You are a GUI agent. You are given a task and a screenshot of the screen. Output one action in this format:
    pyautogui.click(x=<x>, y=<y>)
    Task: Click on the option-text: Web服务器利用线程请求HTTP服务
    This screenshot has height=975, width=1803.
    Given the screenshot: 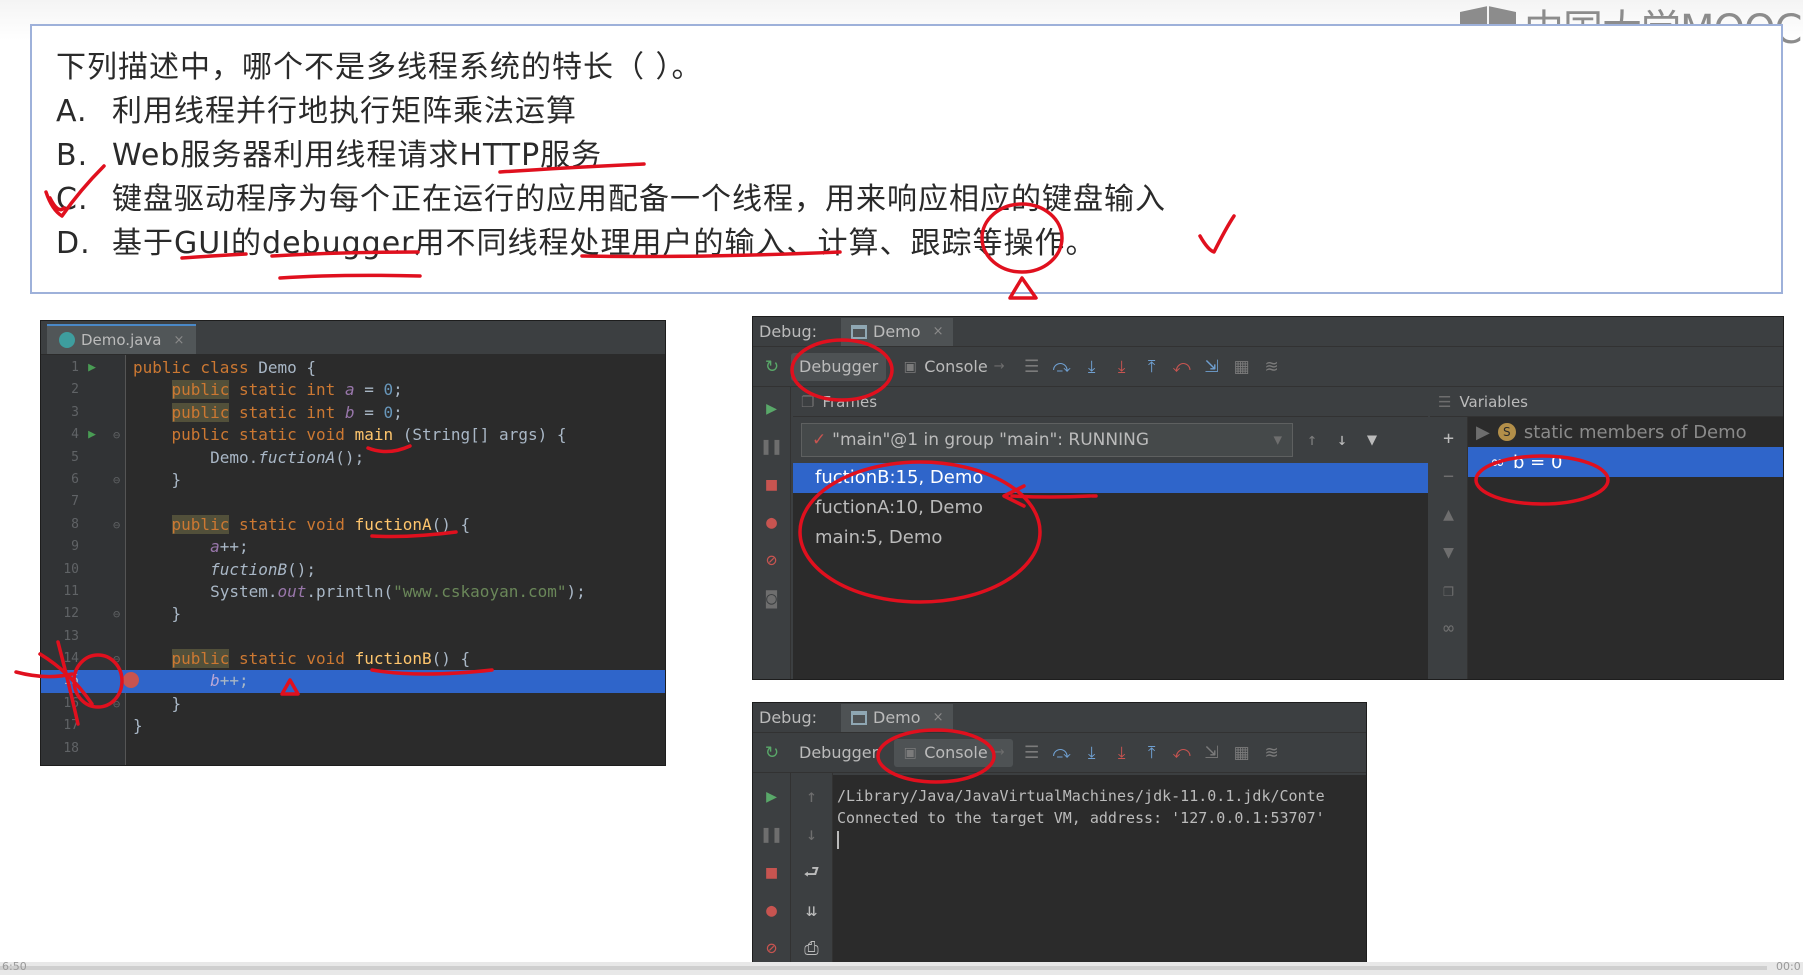 What is the action you would take?
    pyautogui.click(x=357, y=155)
    